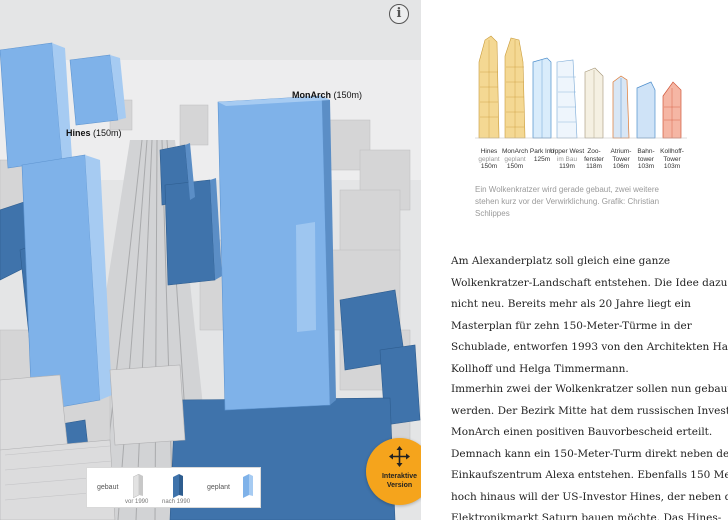 This screenshot has height=520, width=728. I want to click on hines-map-label: Hines (150m), so click(94, 133).